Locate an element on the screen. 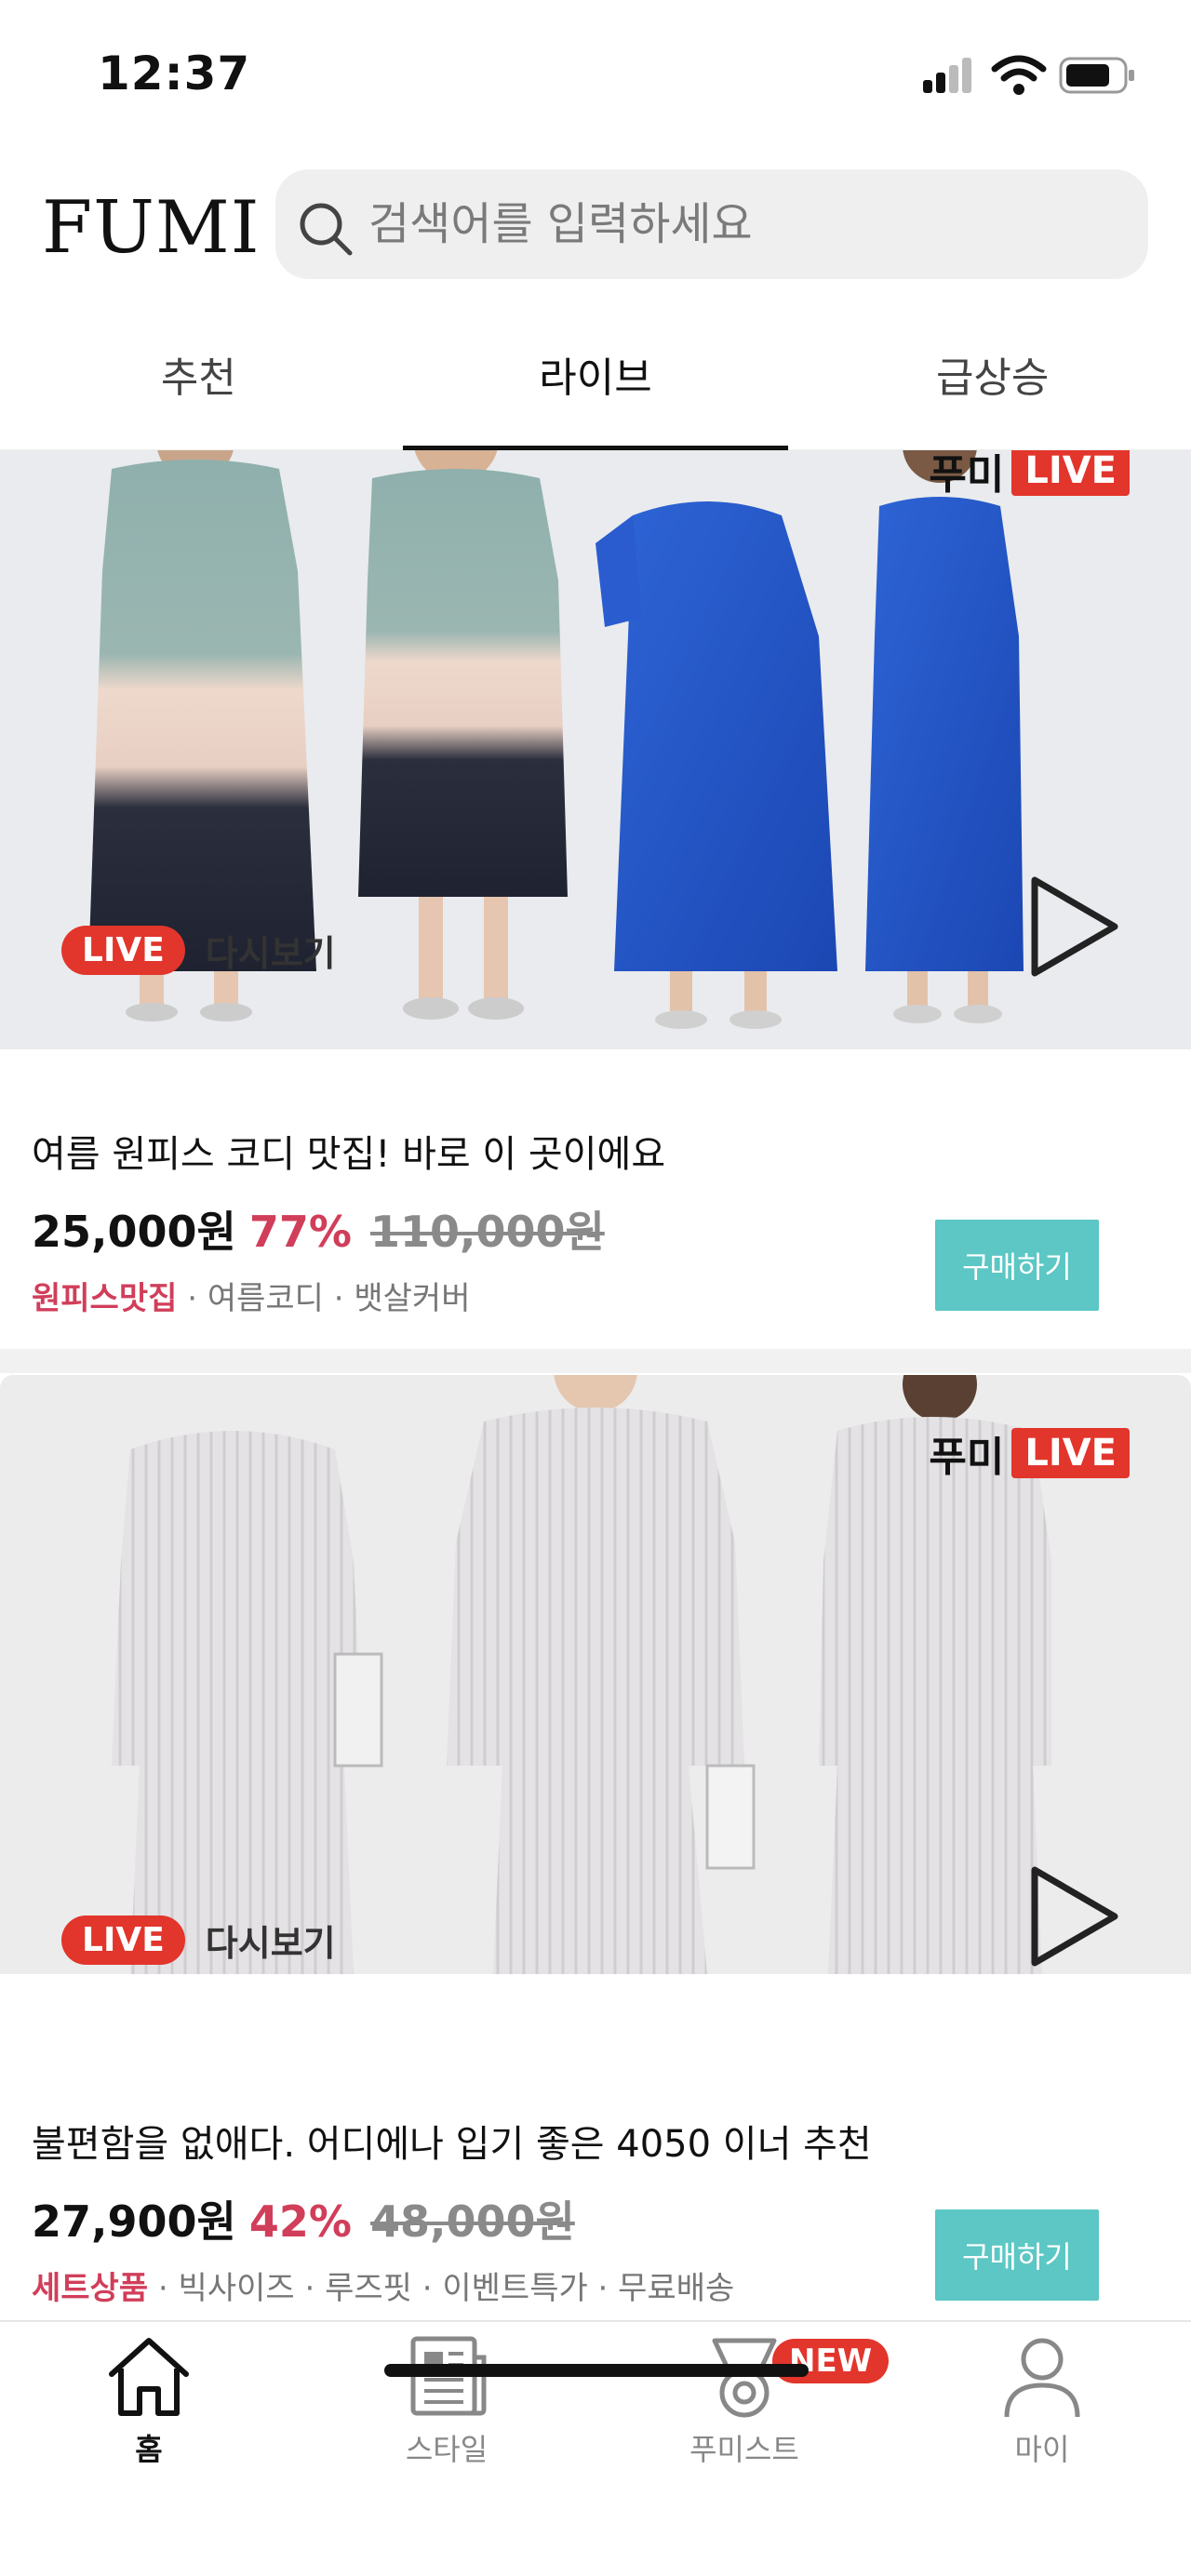  tags-row: 세트상품 · 빅사이즈 · 루즈핏 · 이벤트특가 · 무료배송 is located at coordinates (383, 2285).